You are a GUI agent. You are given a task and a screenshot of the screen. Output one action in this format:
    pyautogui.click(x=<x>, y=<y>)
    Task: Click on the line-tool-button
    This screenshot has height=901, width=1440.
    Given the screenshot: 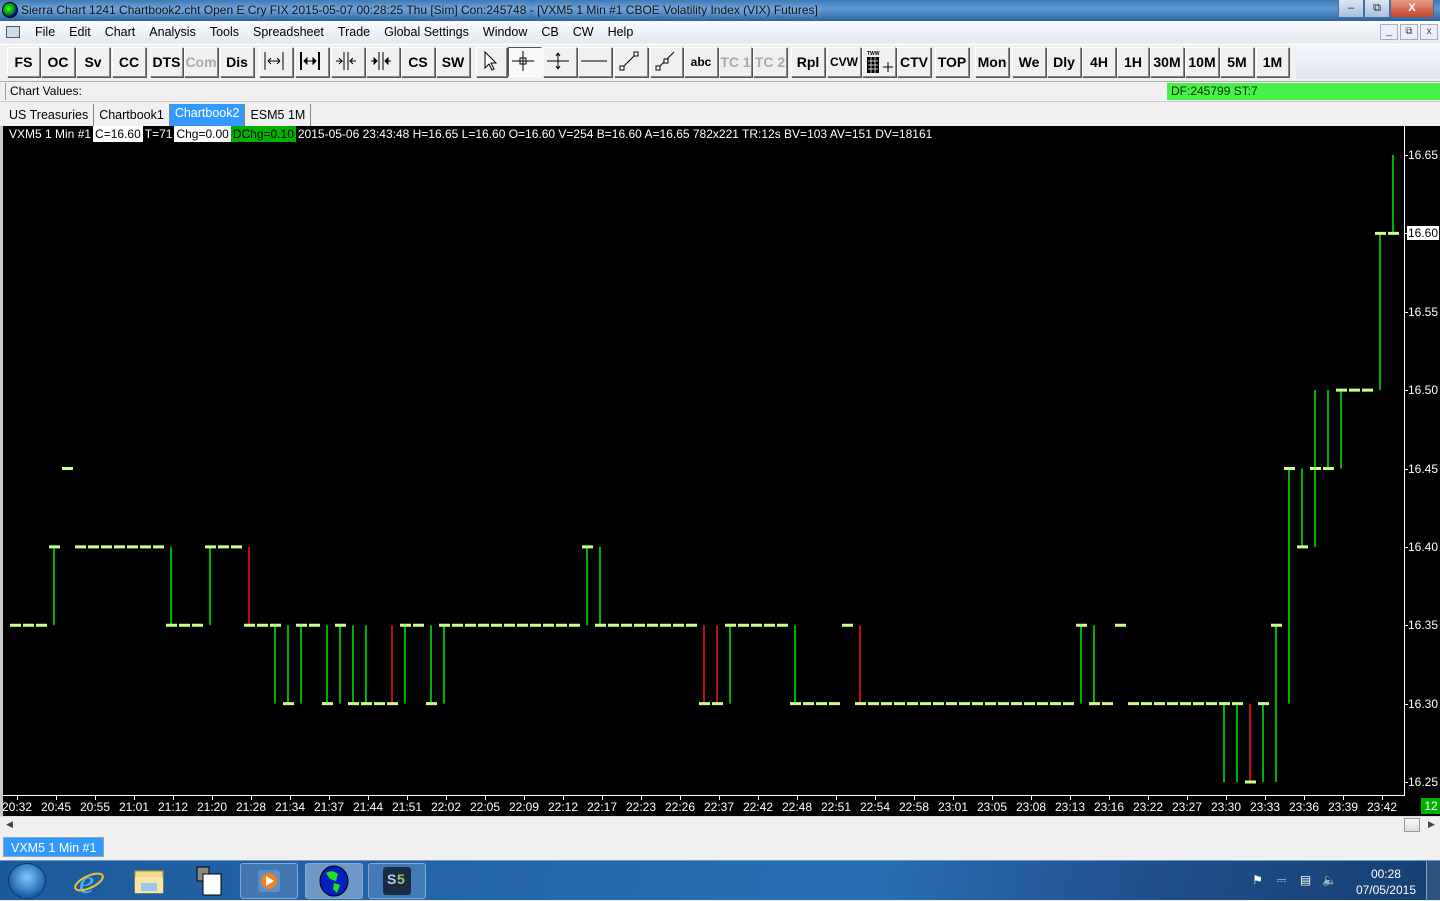 What is the action you would take?
    pyautogui.click(x=631, y=62)
    